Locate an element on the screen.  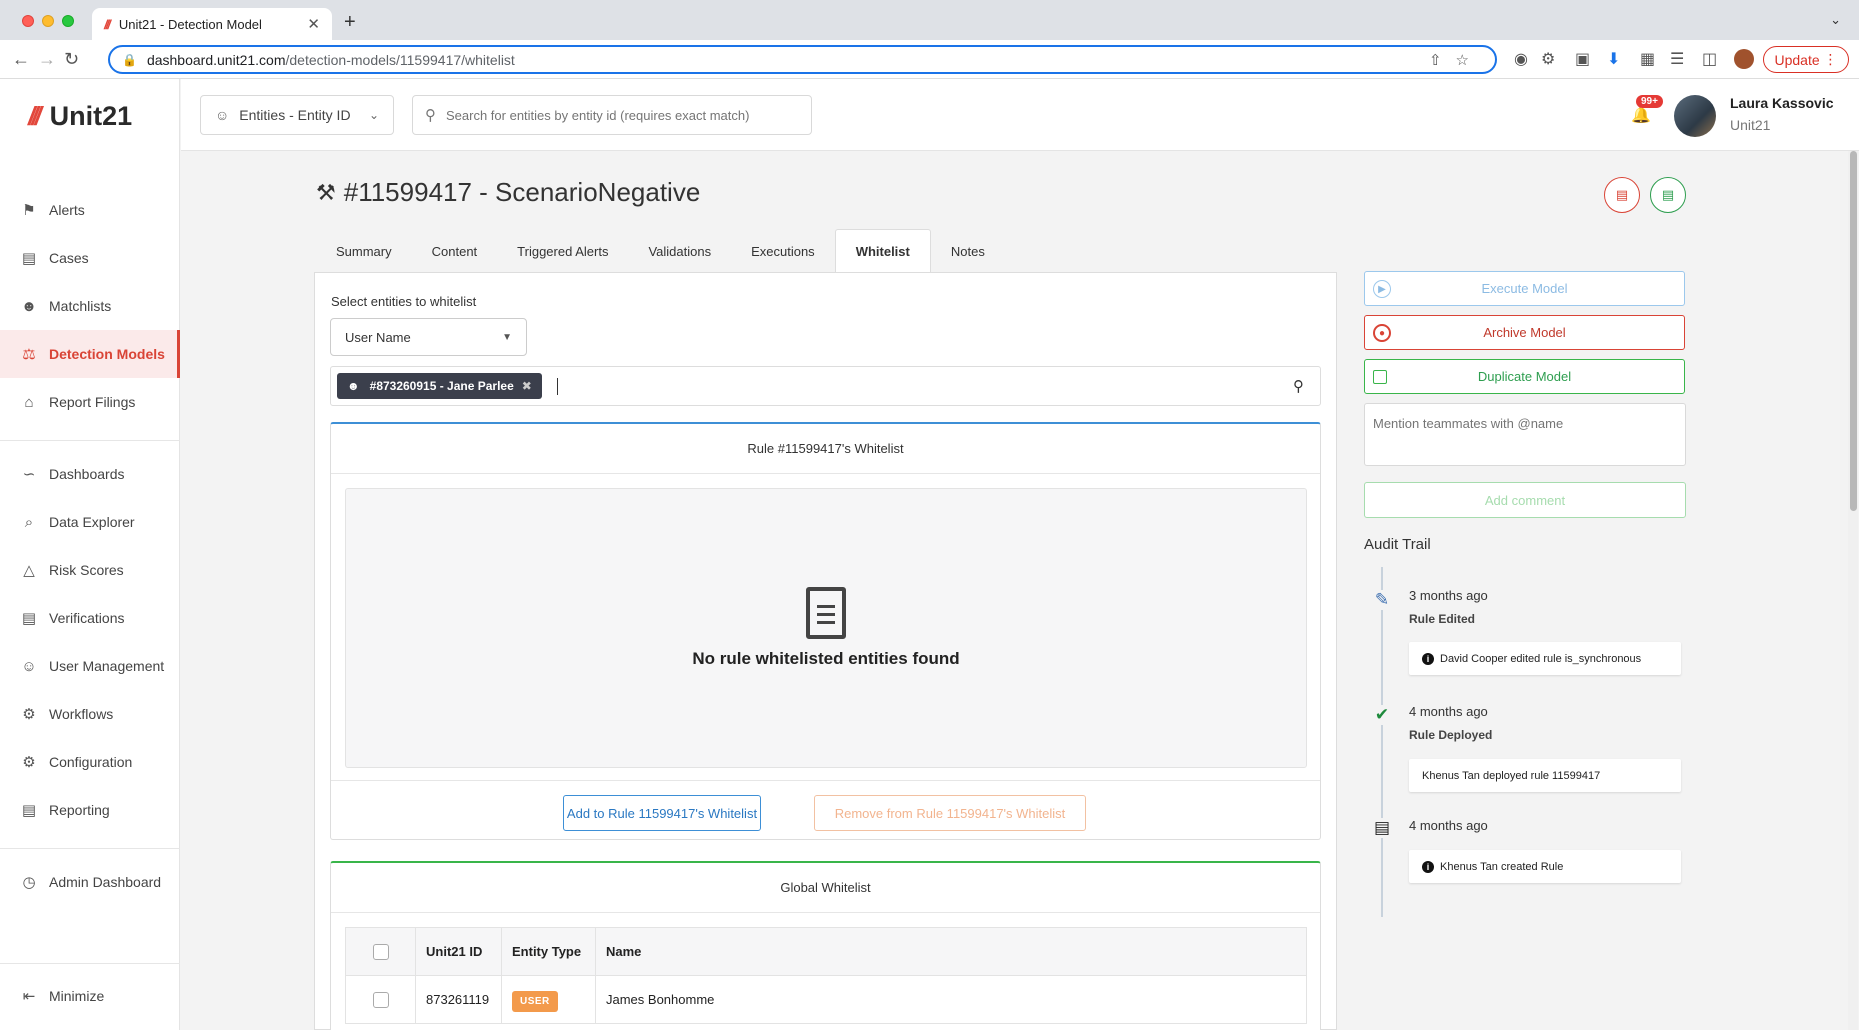
maximize-window-button is located at coordinates (68, 21).